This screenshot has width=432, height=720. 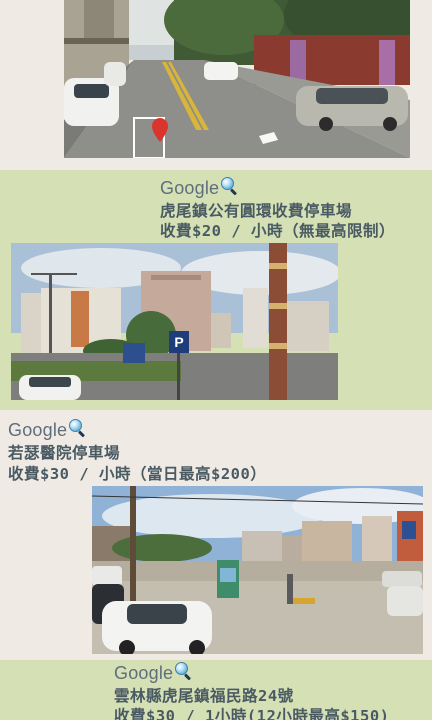 What do you see at coordinates (204, 696) in the screenshot?
I see `parking-name-3: 雲林縣虎尾鎮福民路24號` at bounding box center [204, 696].